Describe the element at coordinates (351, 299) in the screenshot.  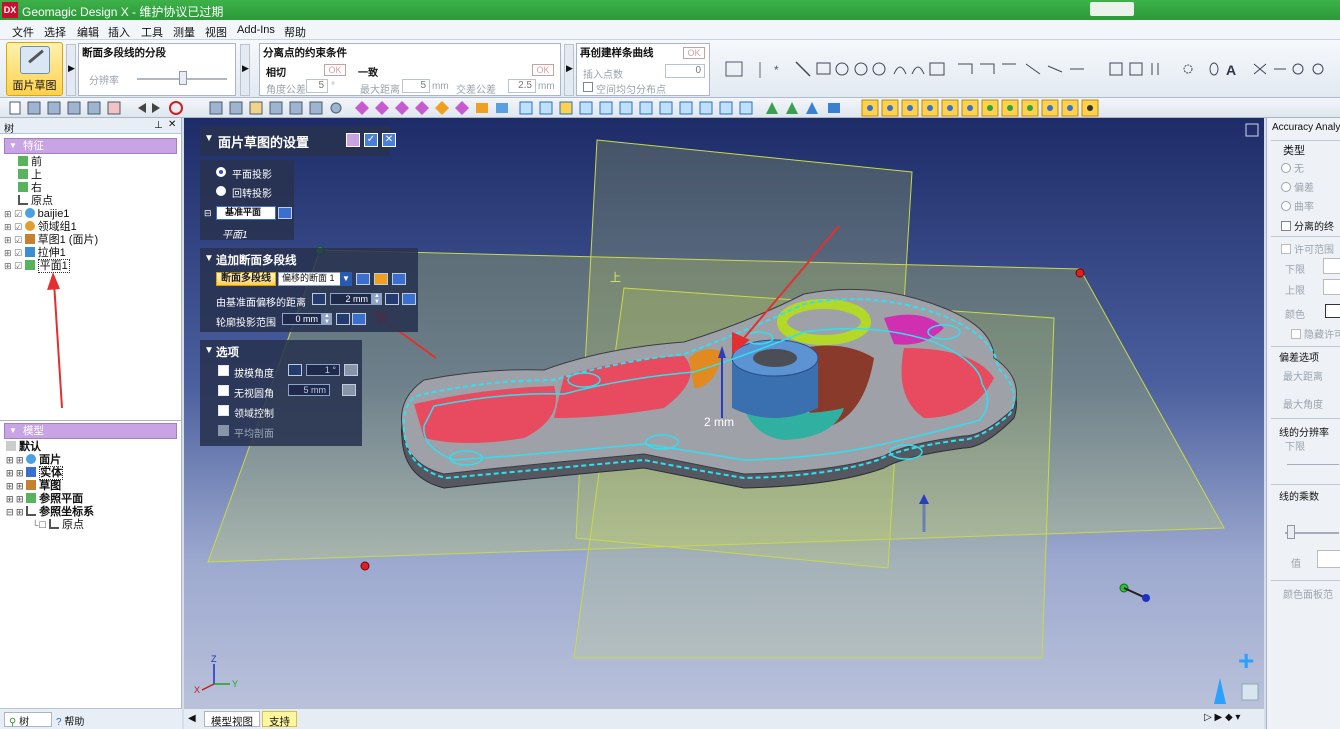
I see `offset-distance-input: 2 mm` at that location.